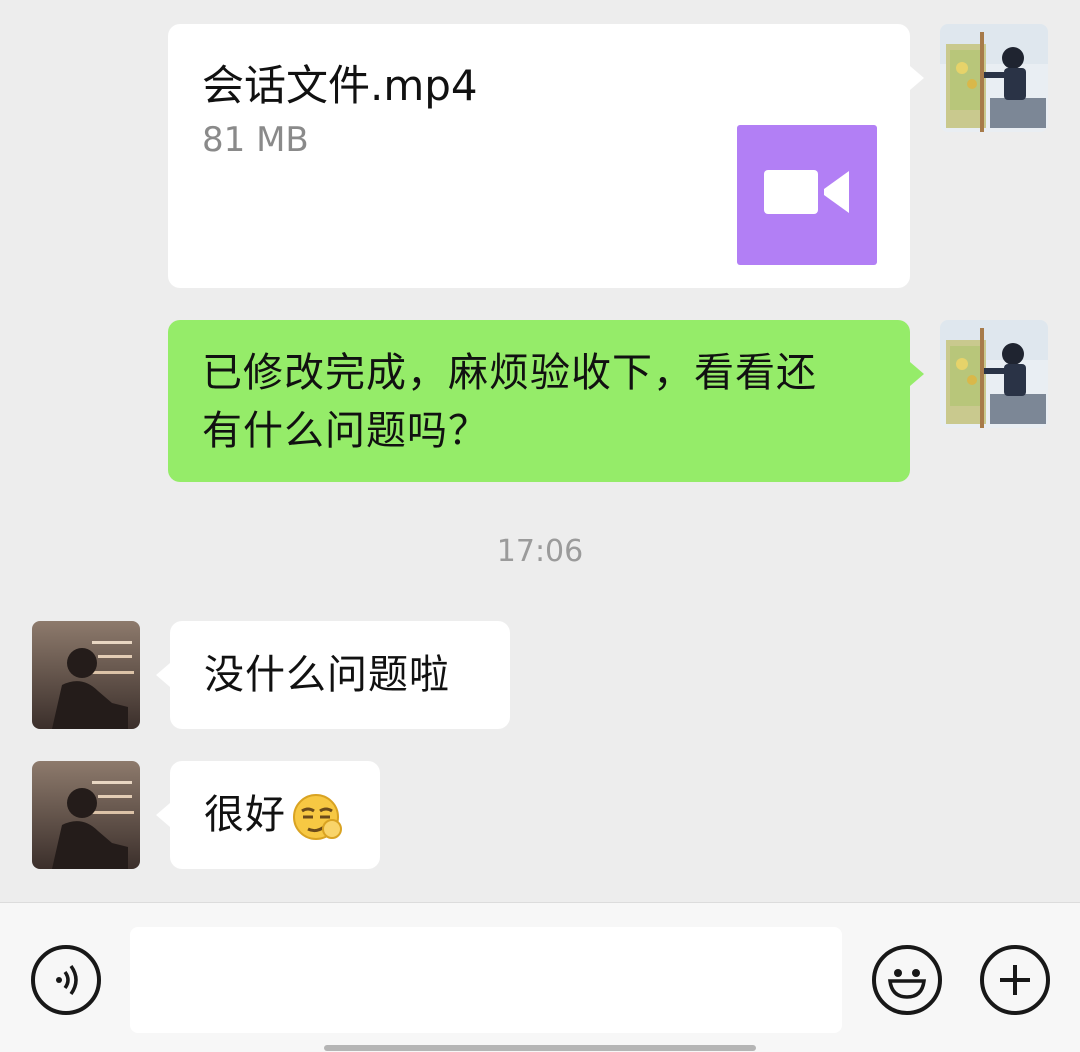 This screenshot has height=1052, width=1080. What do you see at coordinates (255, 140) in the screenshot?
I see `file-size: 81 MB` at bounding box center [255, 140].